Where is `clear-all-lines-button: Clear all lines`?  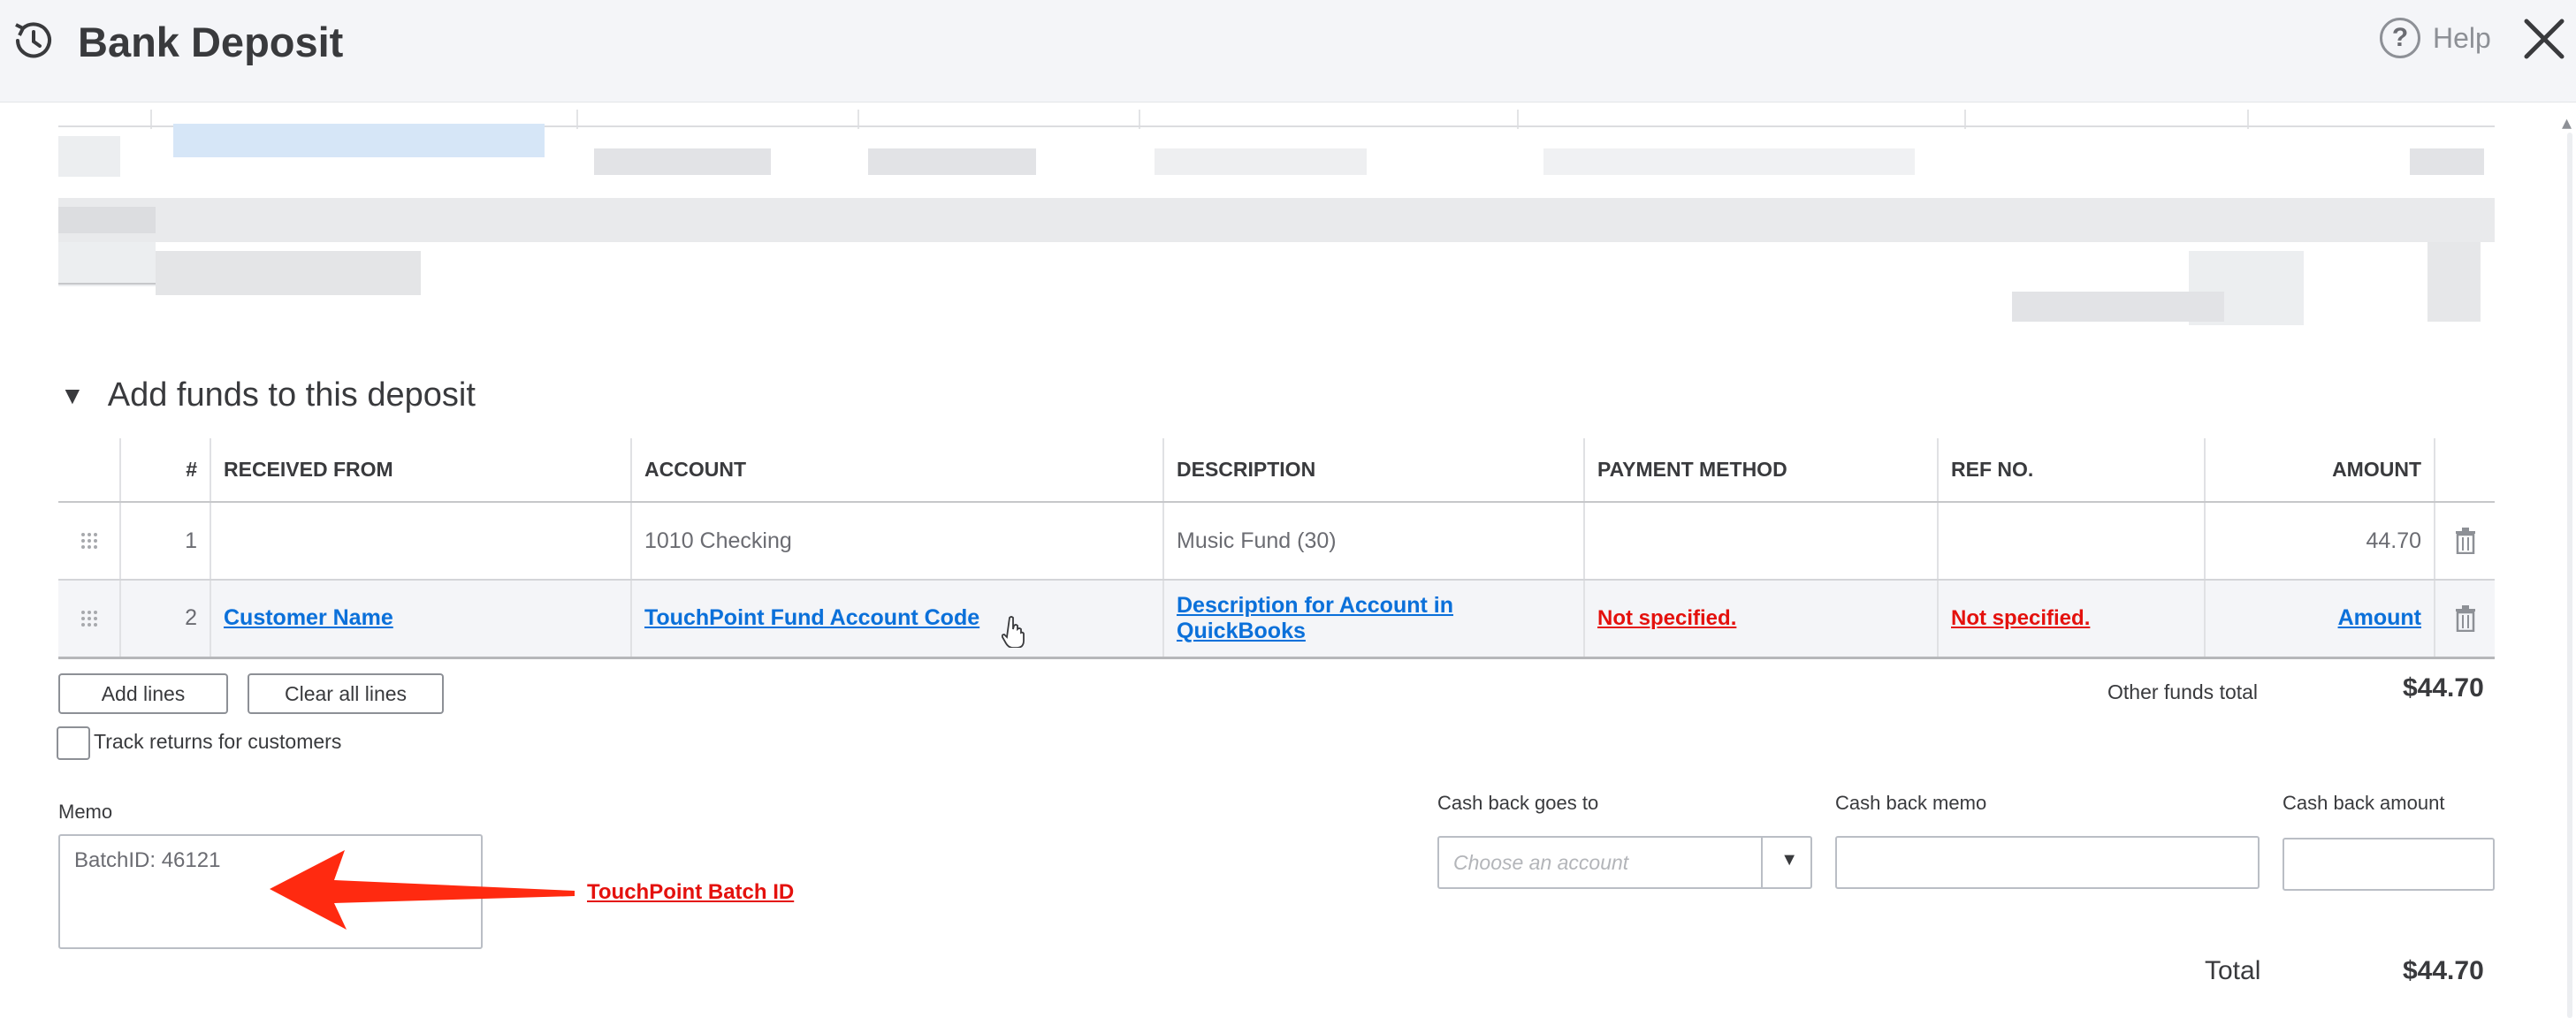 clear-all-lines-button: Clear all lines is located at coordinates (346, 693).